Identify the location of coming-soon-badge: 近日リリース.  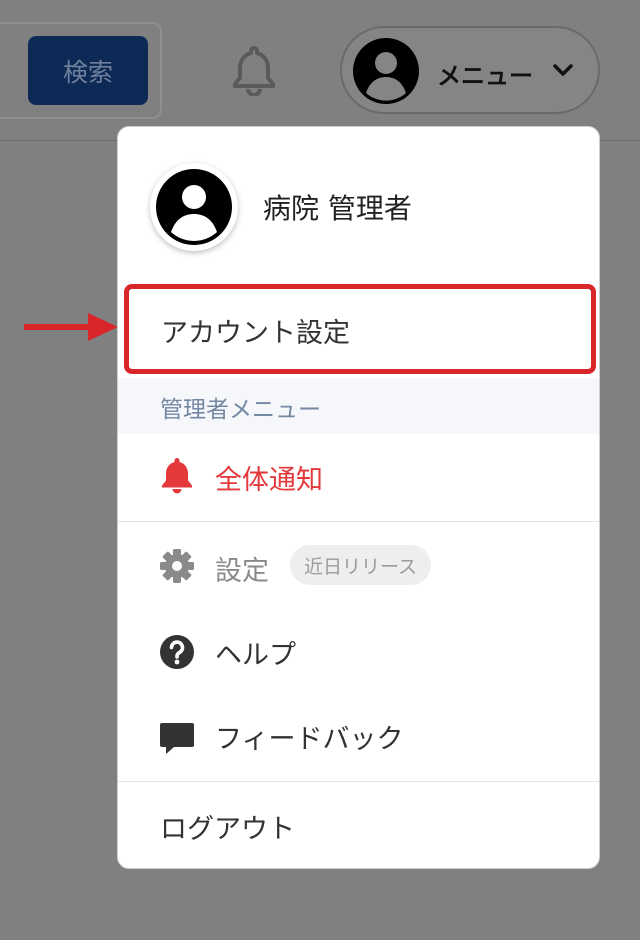
(361, 565).